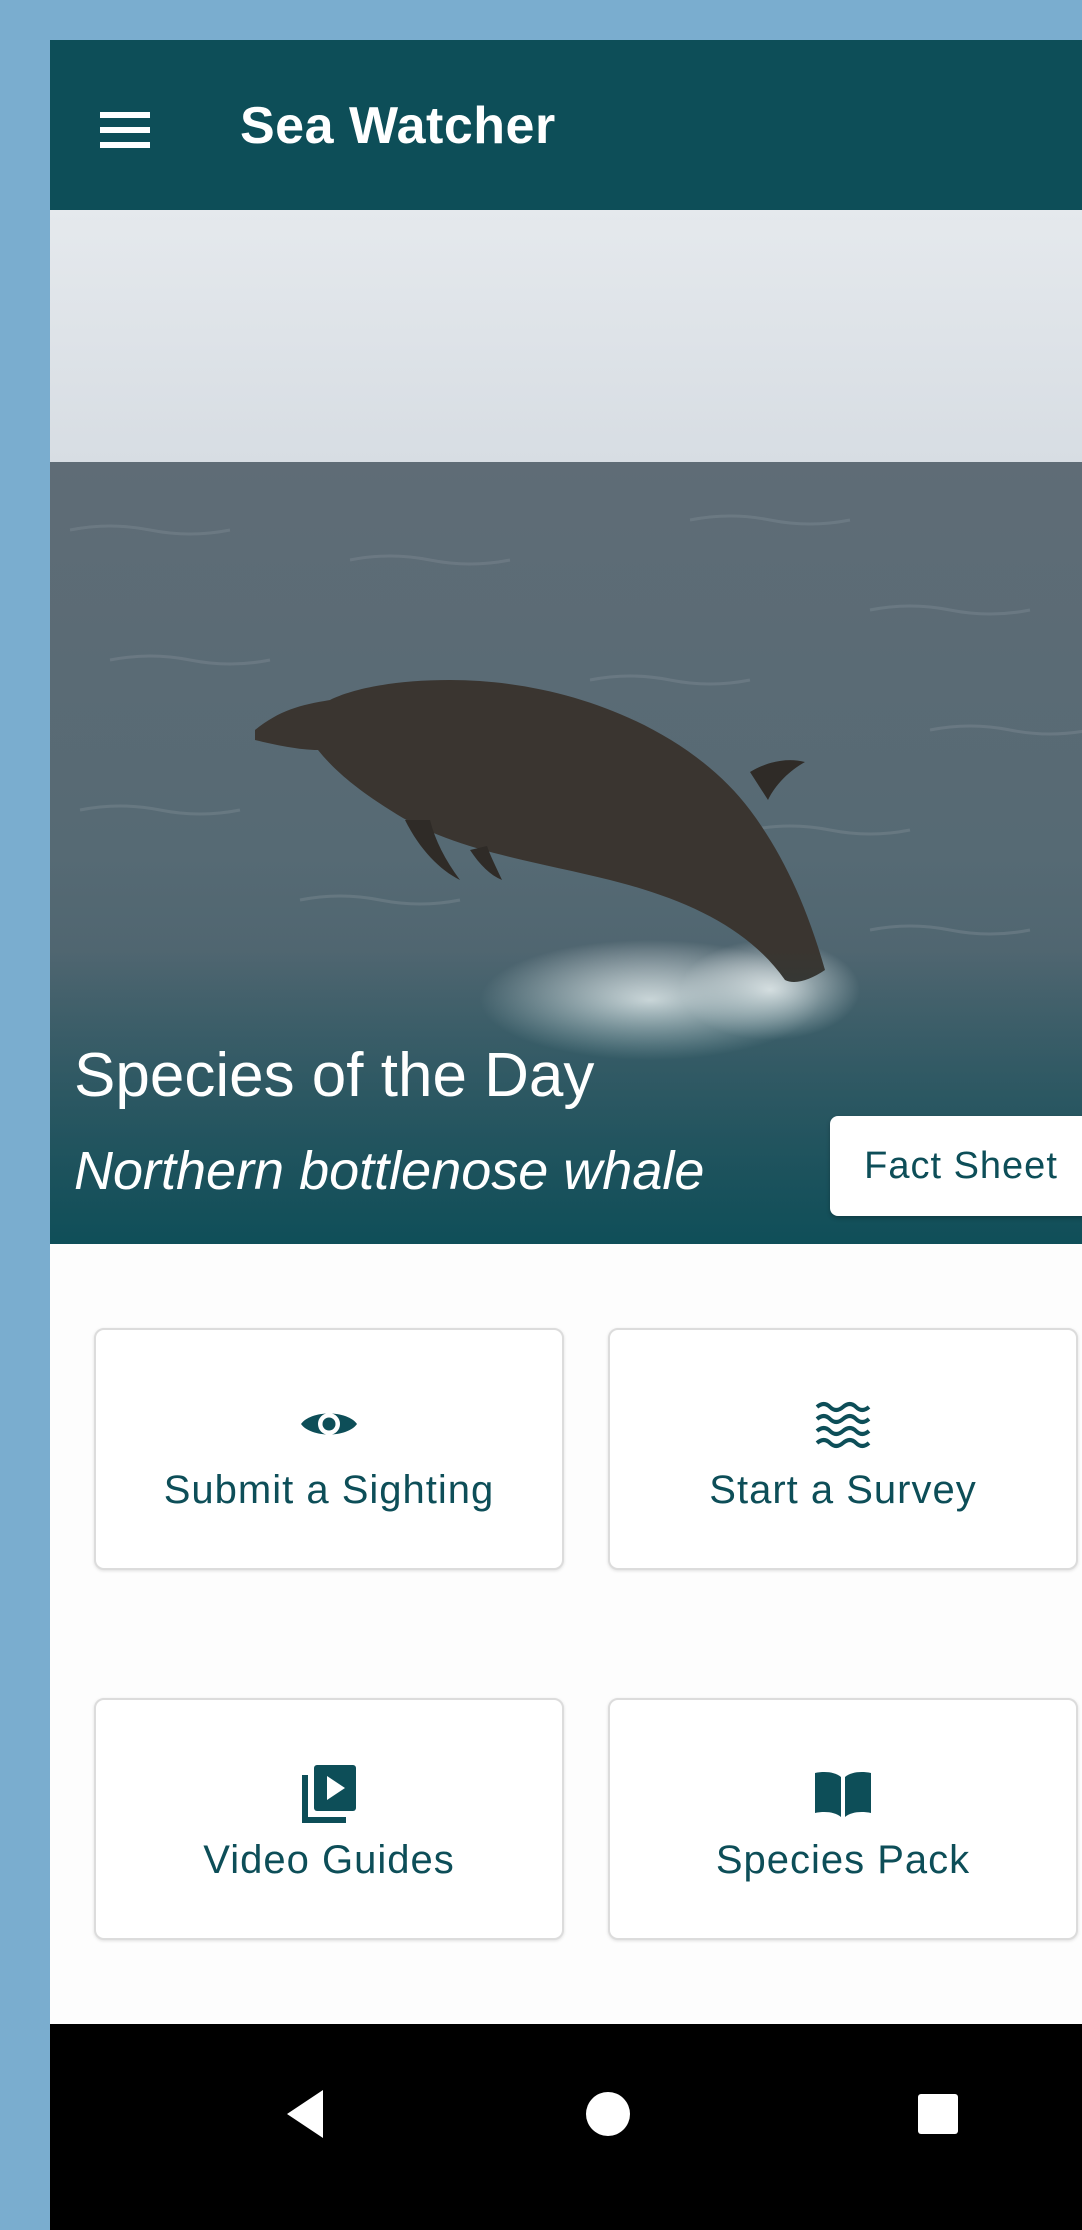  Describe the element at coordinates (329, 1860) in the screenshot. I see `tile-label: Video Guides` at that location.